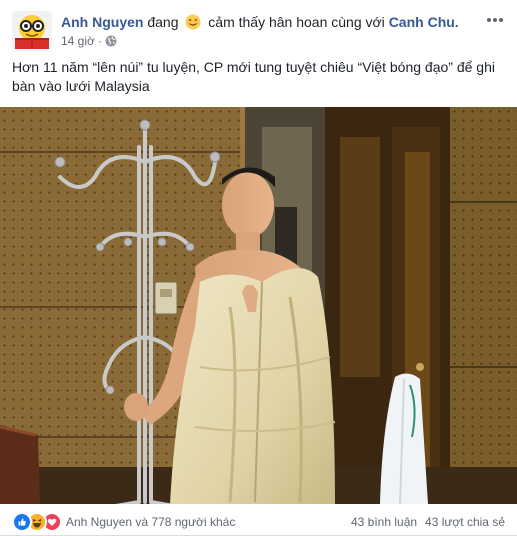 This screenshot has height=536, width=517. I want to click on smiling-face-icon, so click(193, 22).